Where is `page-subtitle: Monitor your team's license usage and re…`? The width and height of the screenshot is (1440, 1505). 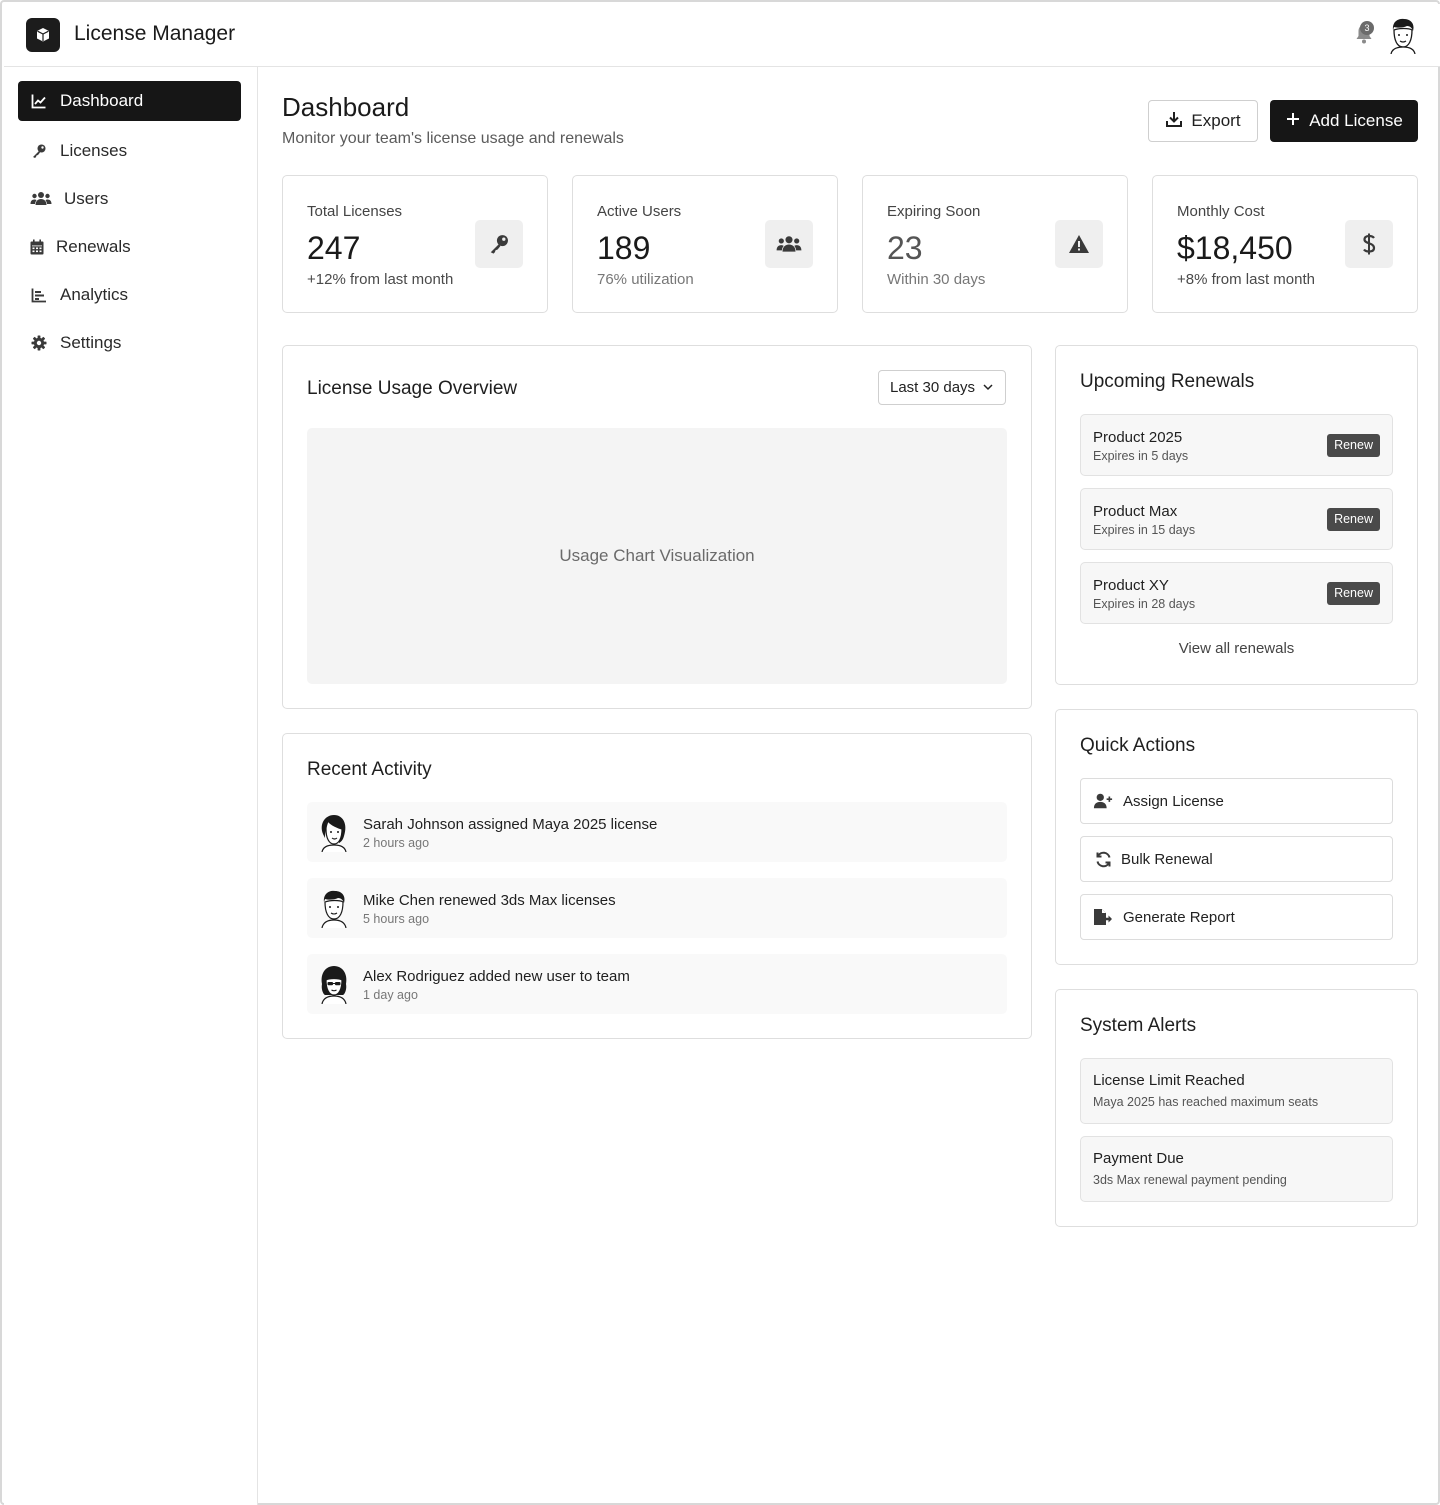 page-subtitle: Monitor your team's license usage and re… is located at coordinates (453, 138).